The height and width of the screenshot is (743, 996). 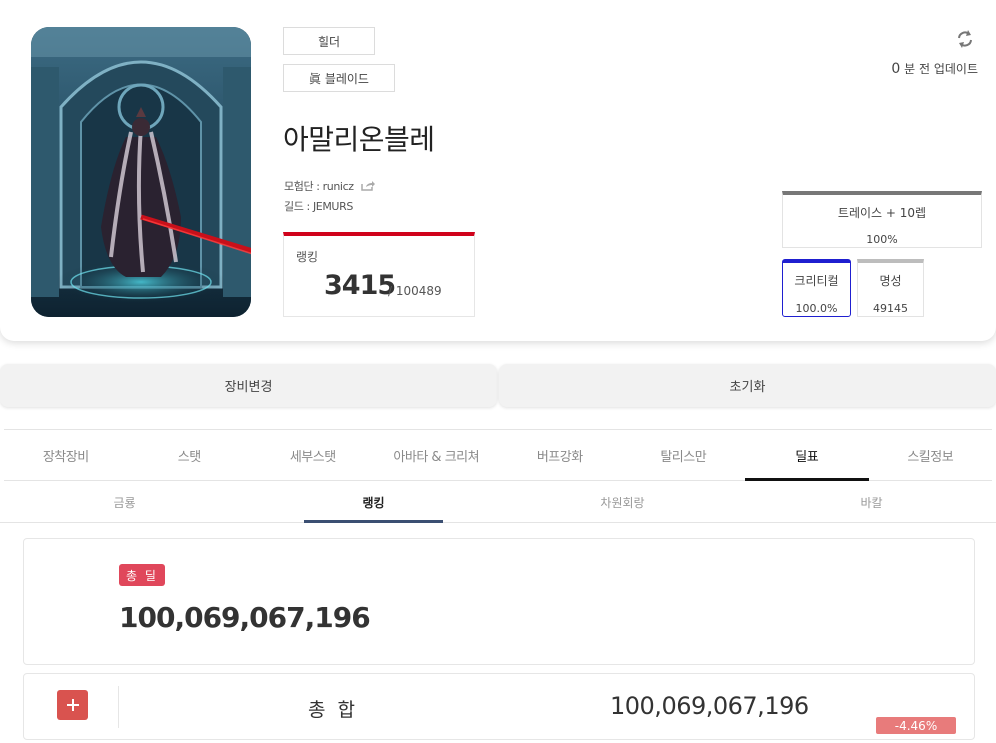 What do you see at coordinates (415, 291) in the screenshot?
I see `ranking-total: / 100489` at bounding box center [415, 291].